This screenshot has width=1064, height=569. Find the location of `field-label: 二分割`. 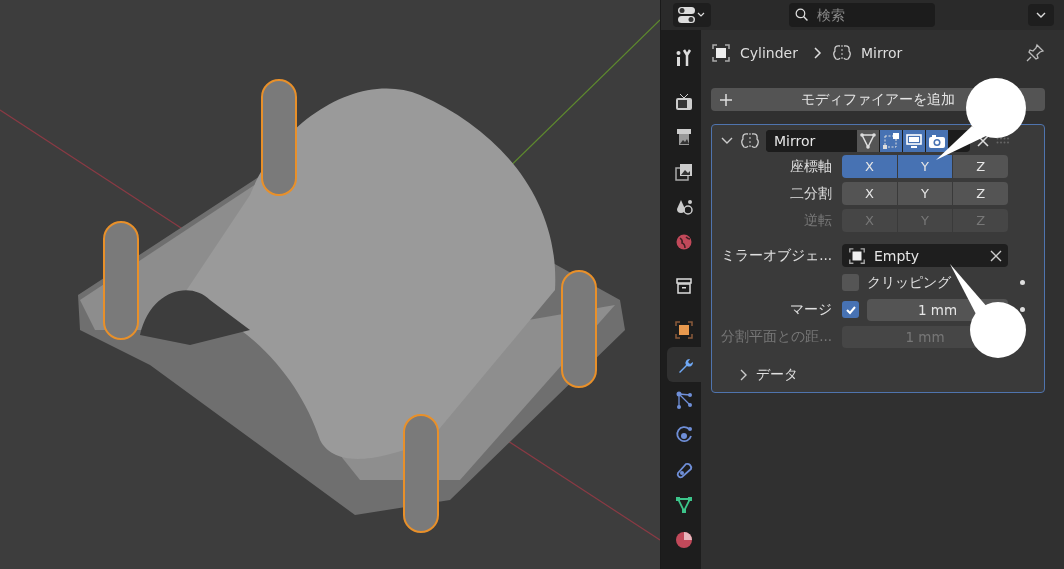

field-label: 二分割 is located at coordinates (811, 193).